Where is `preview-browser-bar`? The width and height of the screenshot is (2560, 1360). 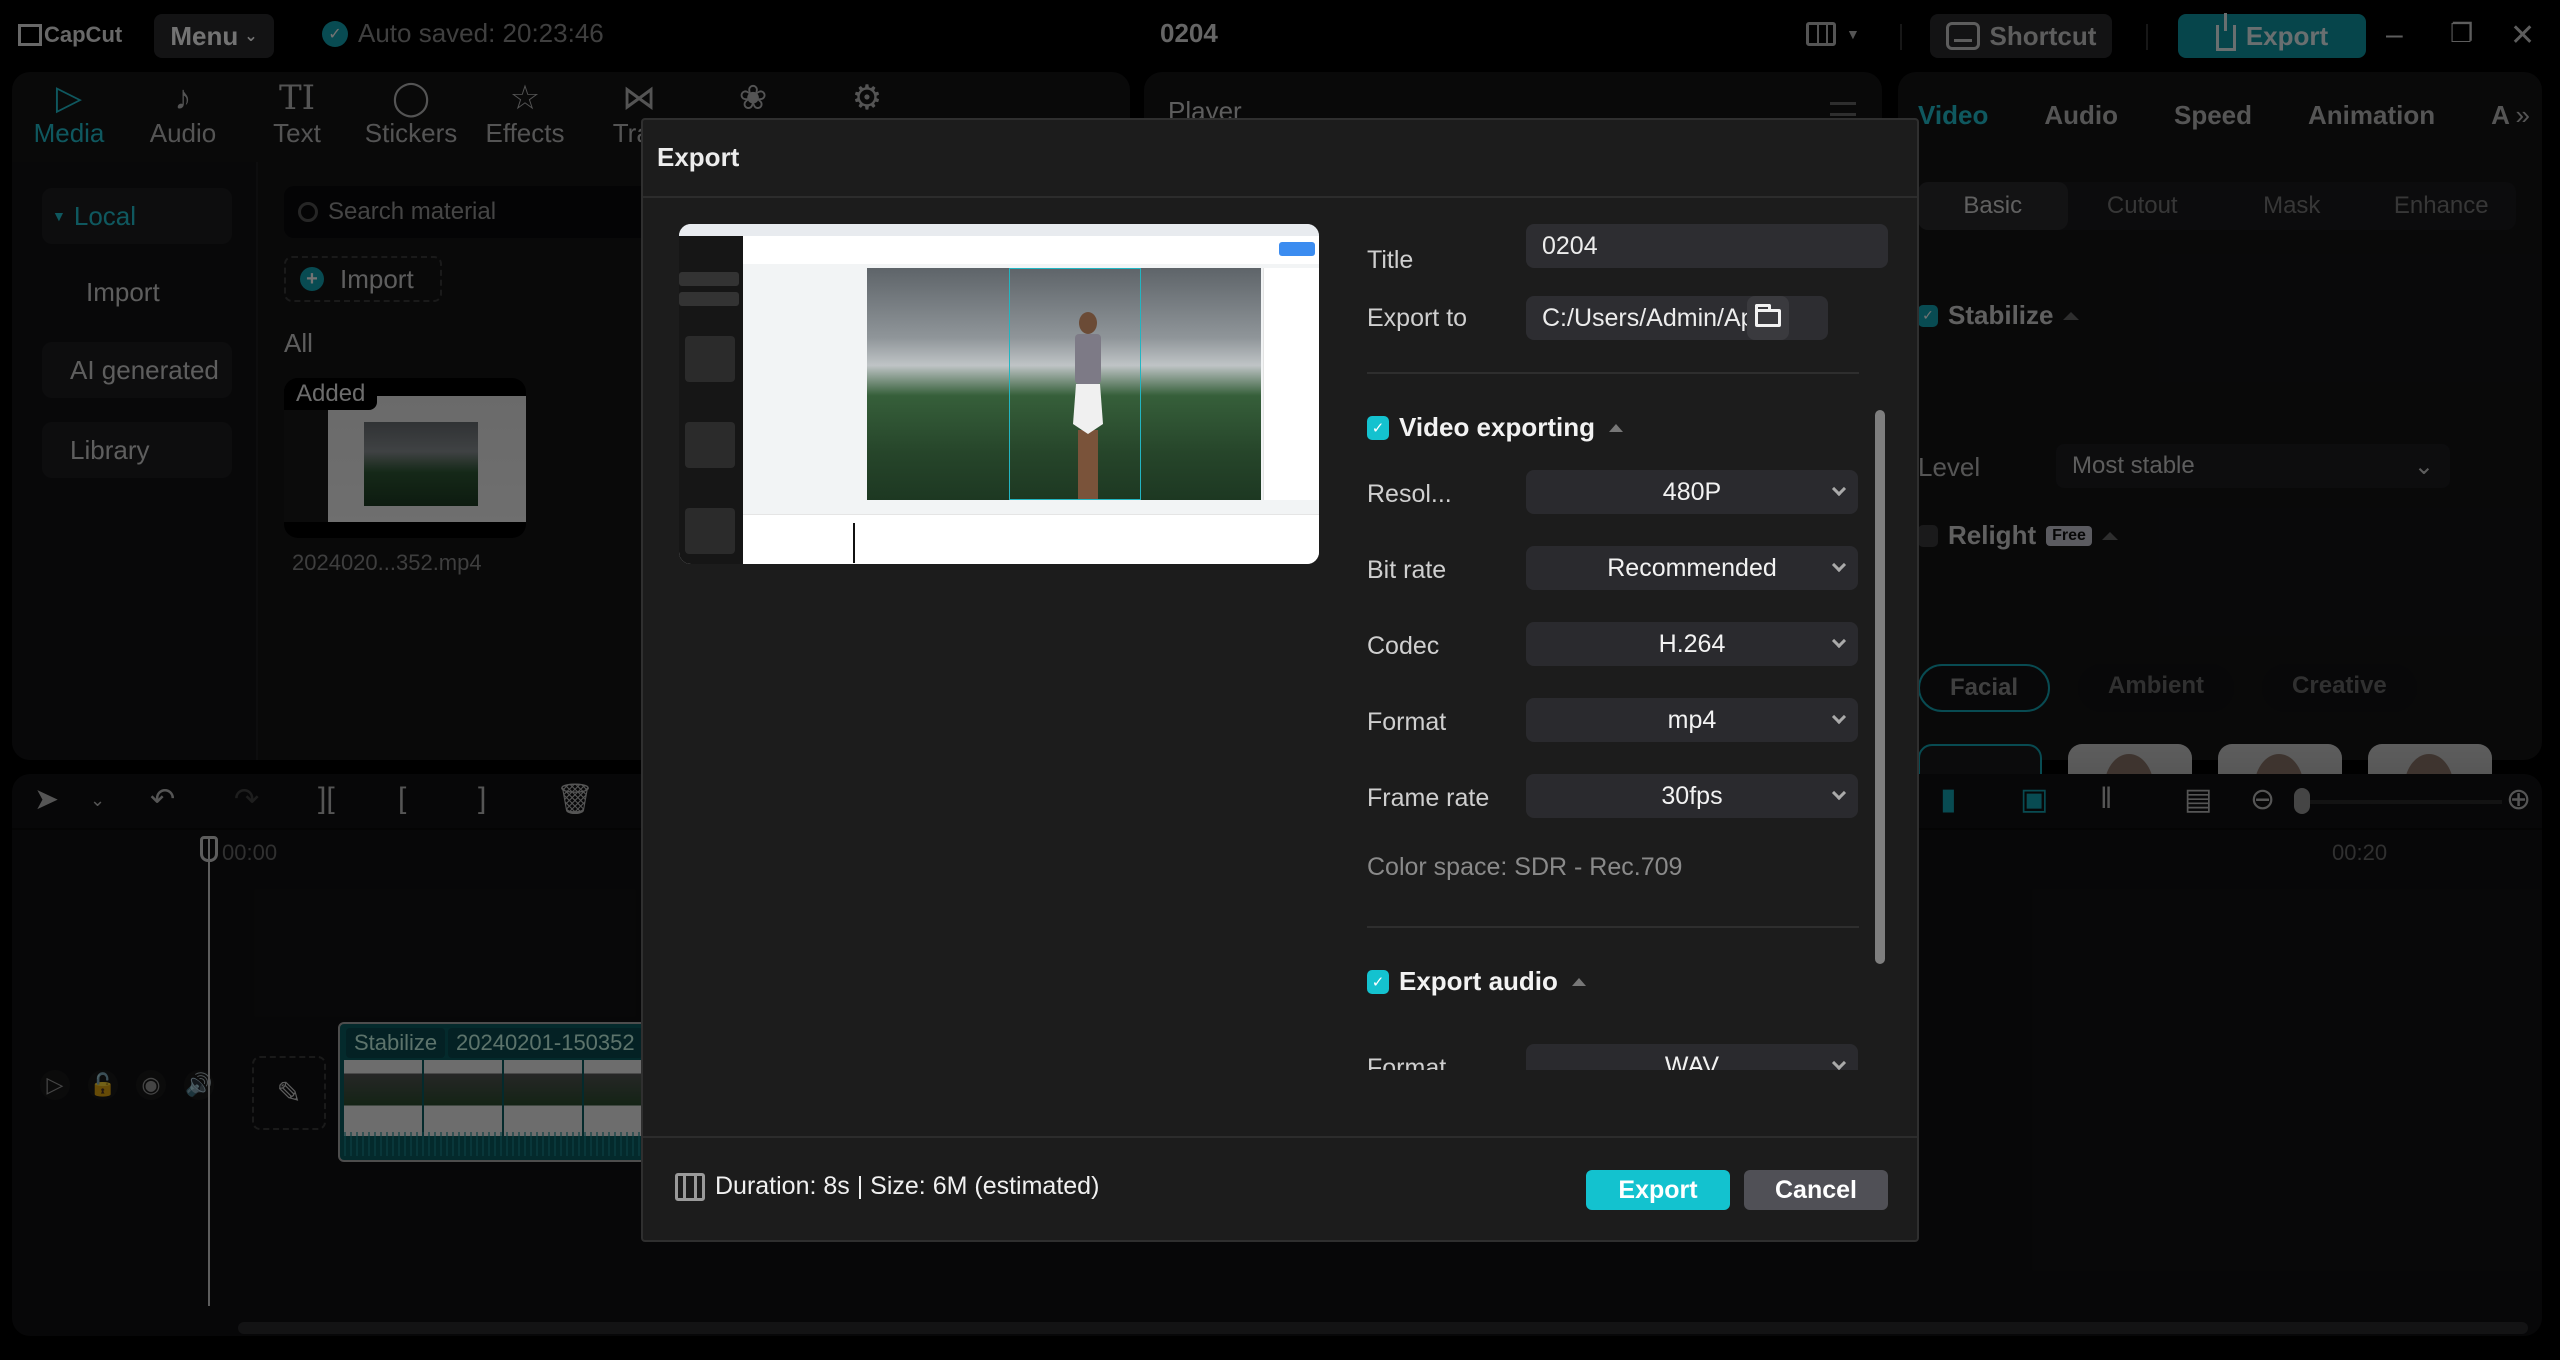 preview-browser-bar is located at coordinates (999, 230).